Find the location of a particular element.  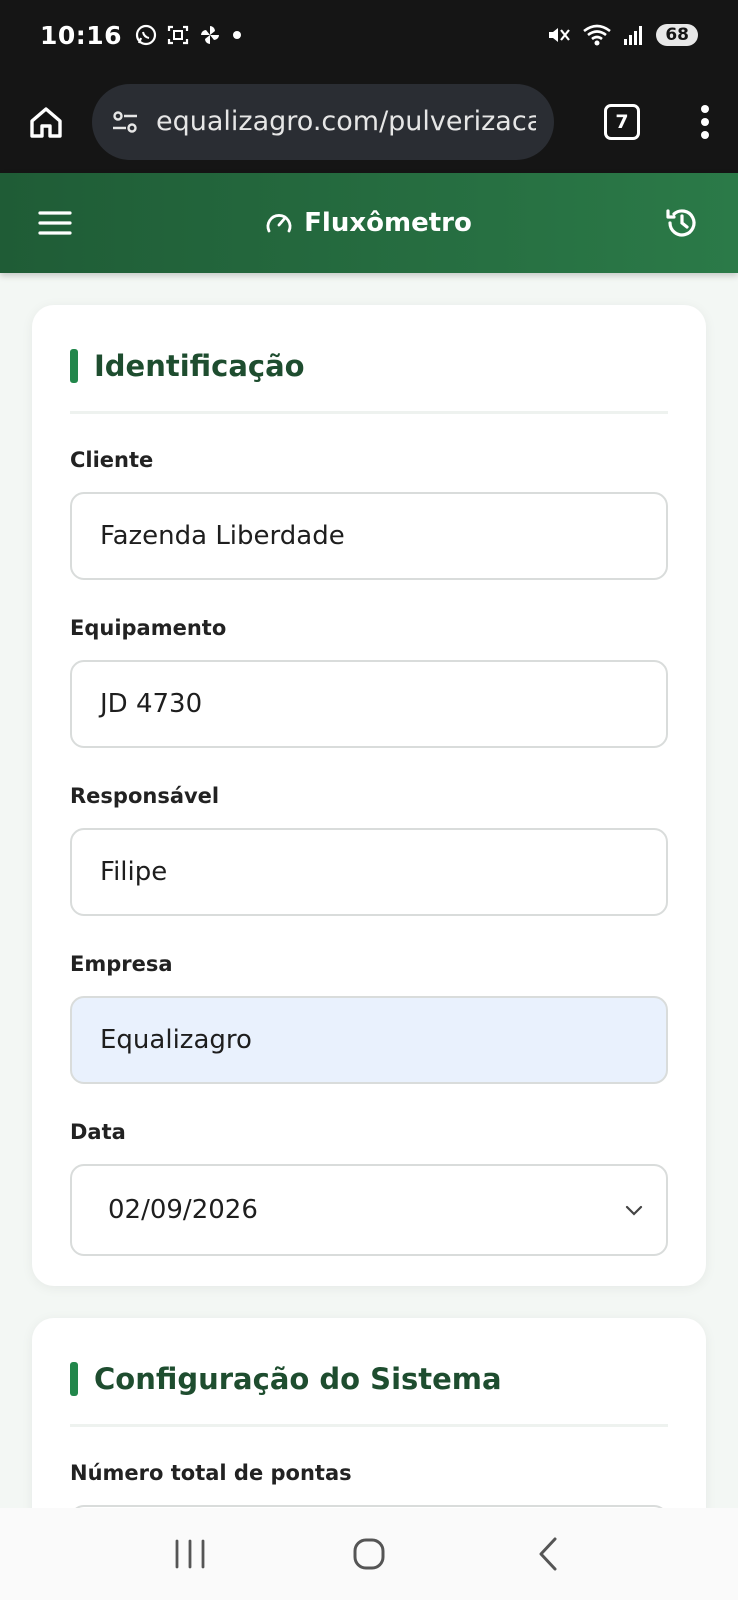

app-title: Fluxômetro is located at coordinates (368, 223).